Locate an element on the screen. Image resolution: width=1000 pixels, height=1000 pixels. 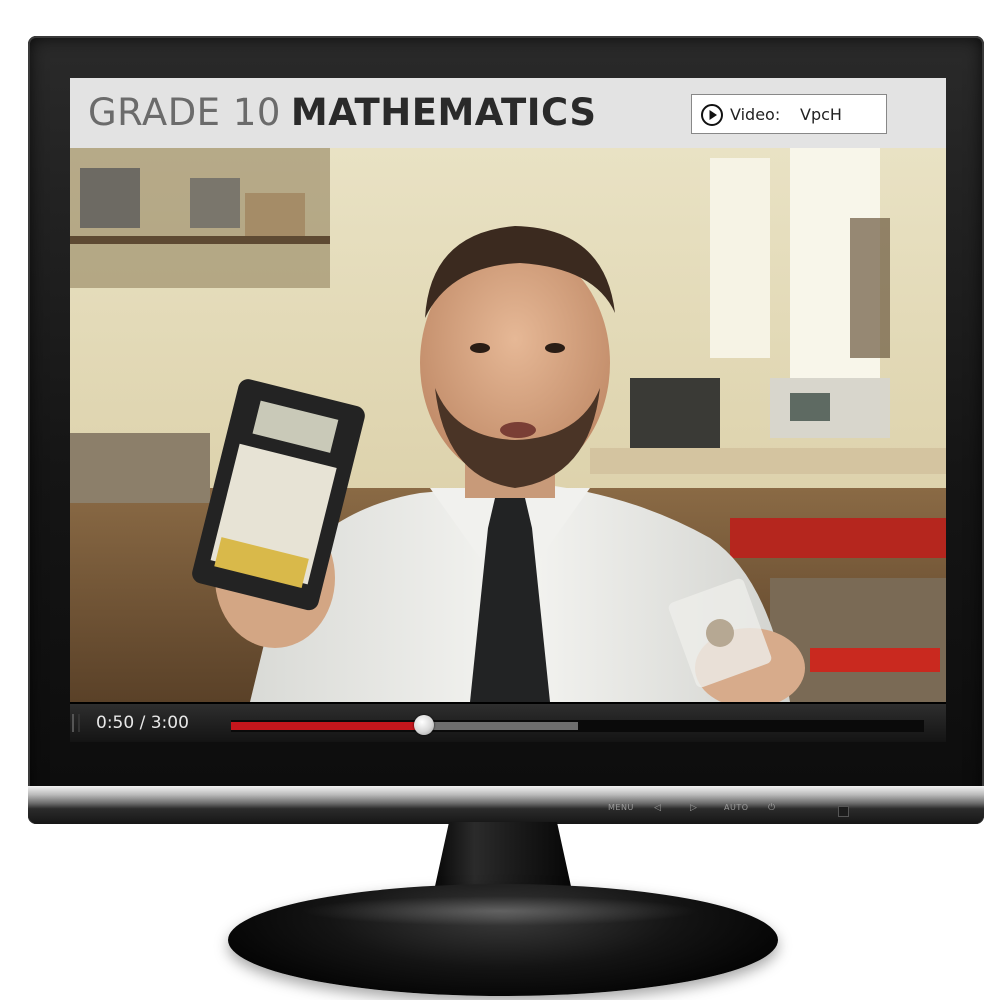
monitor-menu-button: MENU is located at coordinates (621, 807).